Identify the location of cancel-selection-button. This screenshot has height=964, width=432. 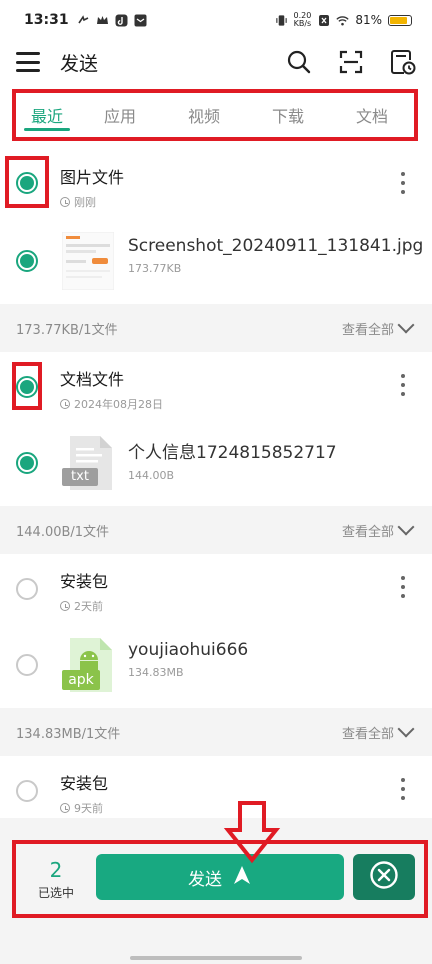
(384, 877).